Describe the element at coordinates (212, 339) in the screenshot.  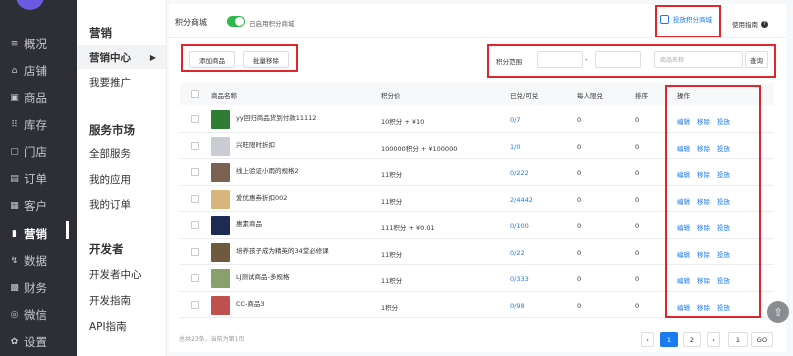
I see `pagination-info: 总共23条，当前为第1页` at that location.